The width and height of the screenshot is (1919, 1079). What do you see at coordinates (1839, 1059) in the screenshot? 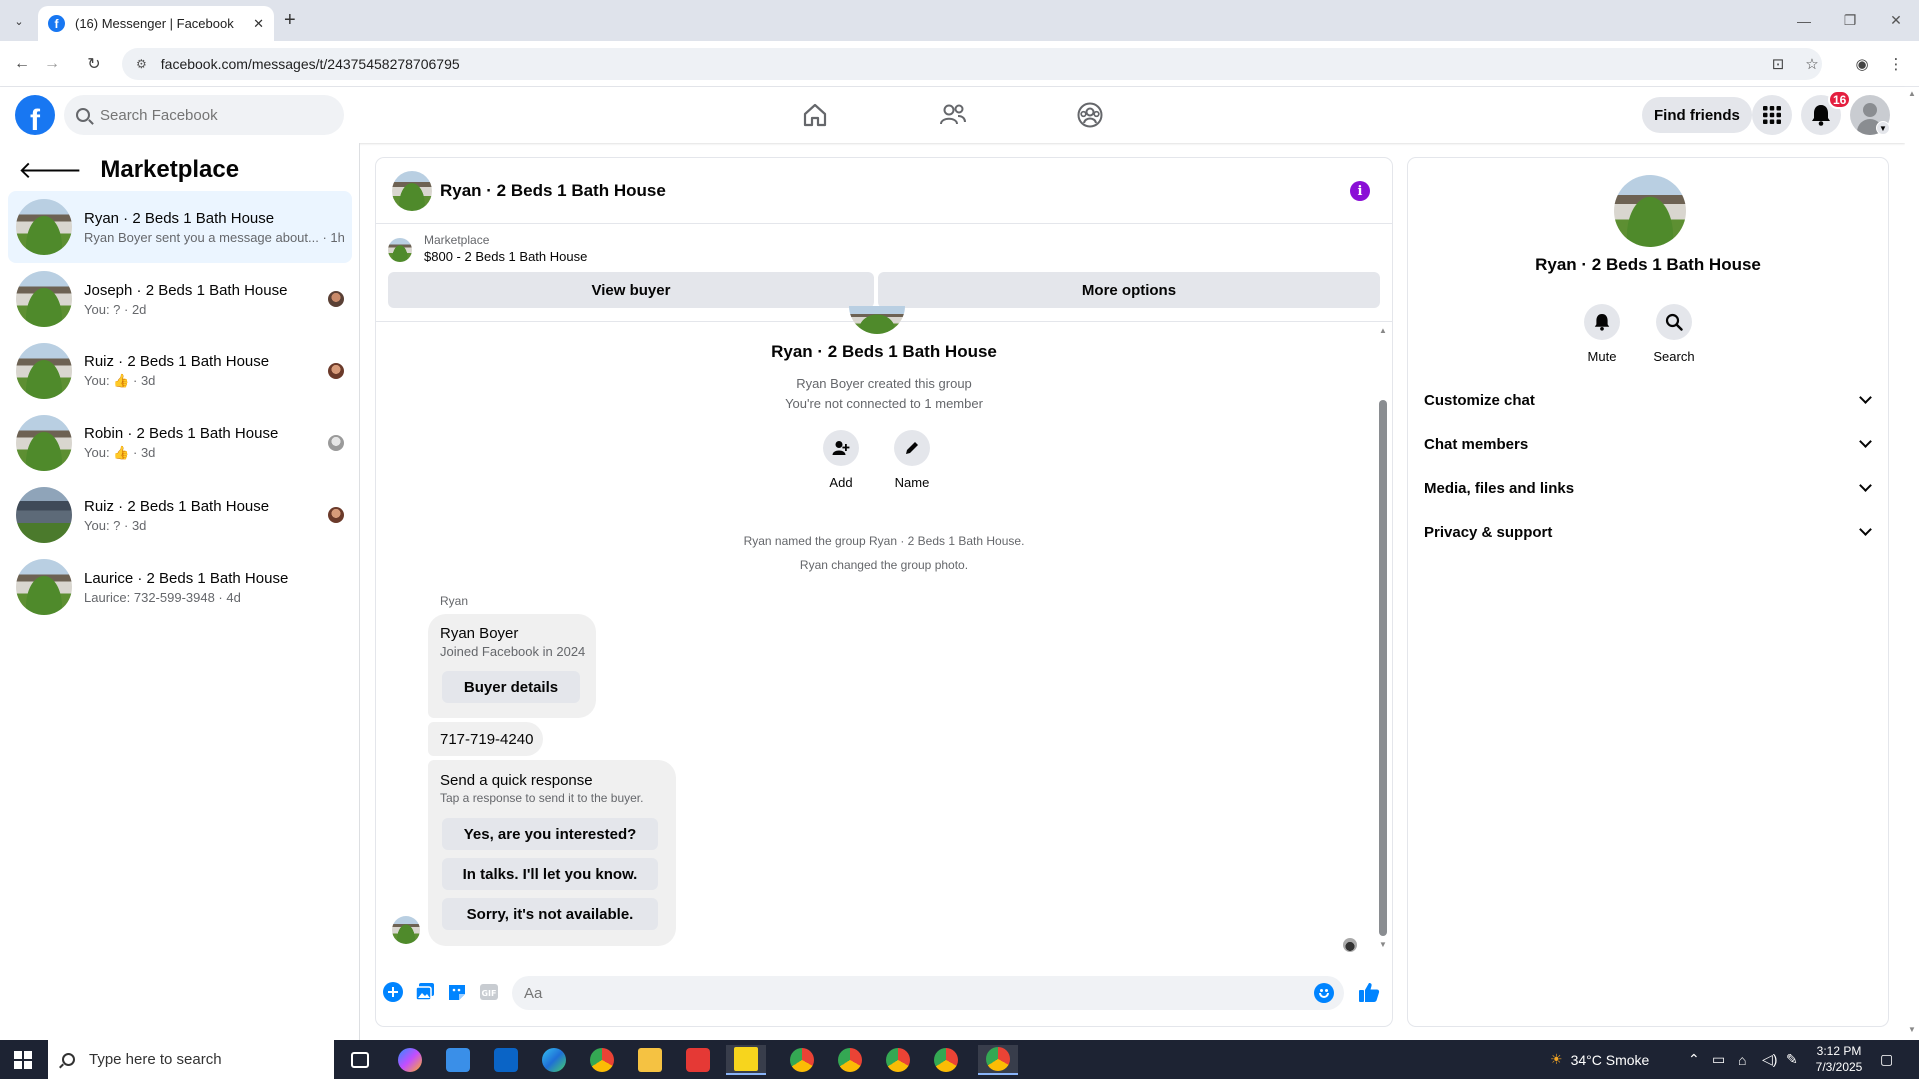
I see `taskbar-clock: 3:12 PM 7/3/2025` at bounding box center [1839, 1059].